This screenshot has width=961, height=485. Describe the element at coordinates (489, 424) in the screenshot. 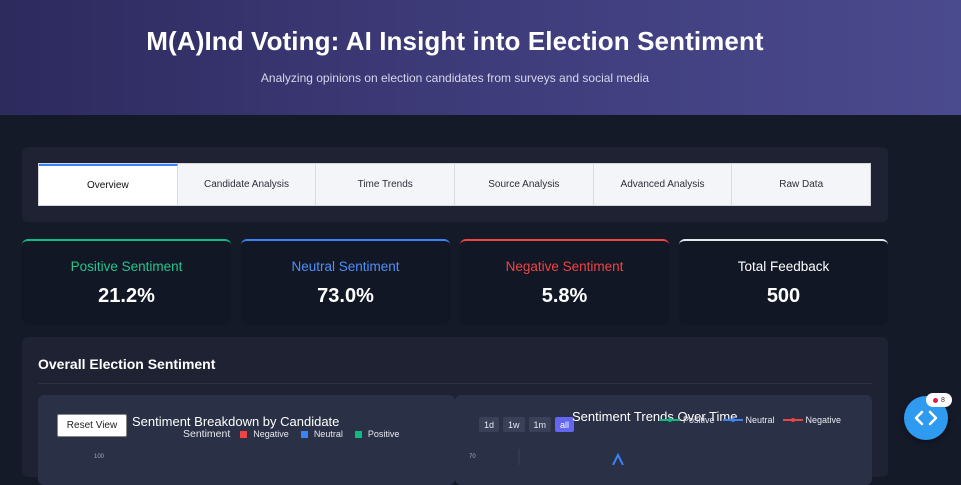

I see `range-1d-button: 1d` at that location.